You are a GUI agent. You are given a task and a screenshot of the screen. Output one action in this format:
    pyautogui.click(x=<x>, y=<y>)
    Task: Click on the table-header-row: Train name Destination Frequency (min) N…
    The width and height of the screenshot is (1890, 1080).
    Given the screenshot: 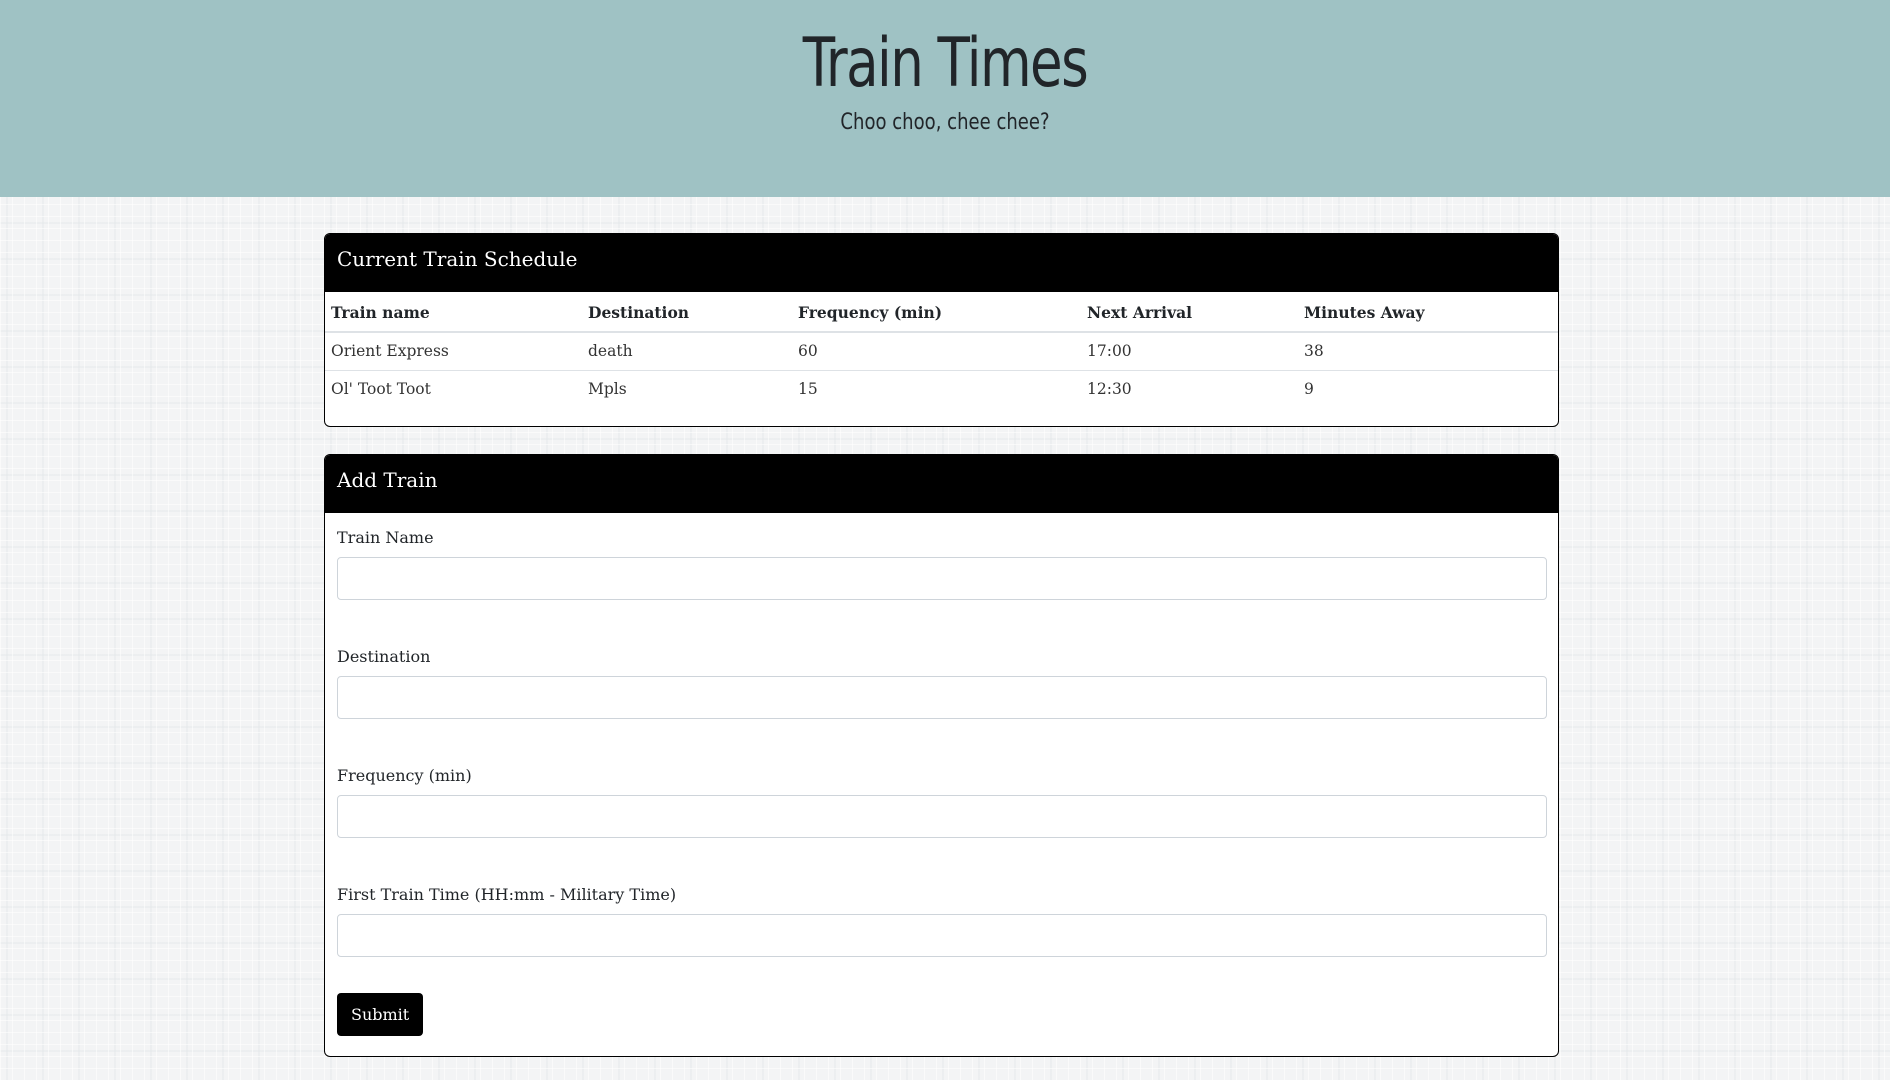 What is the action you would take?
    pyautogui.click(x=941, y=312)
    